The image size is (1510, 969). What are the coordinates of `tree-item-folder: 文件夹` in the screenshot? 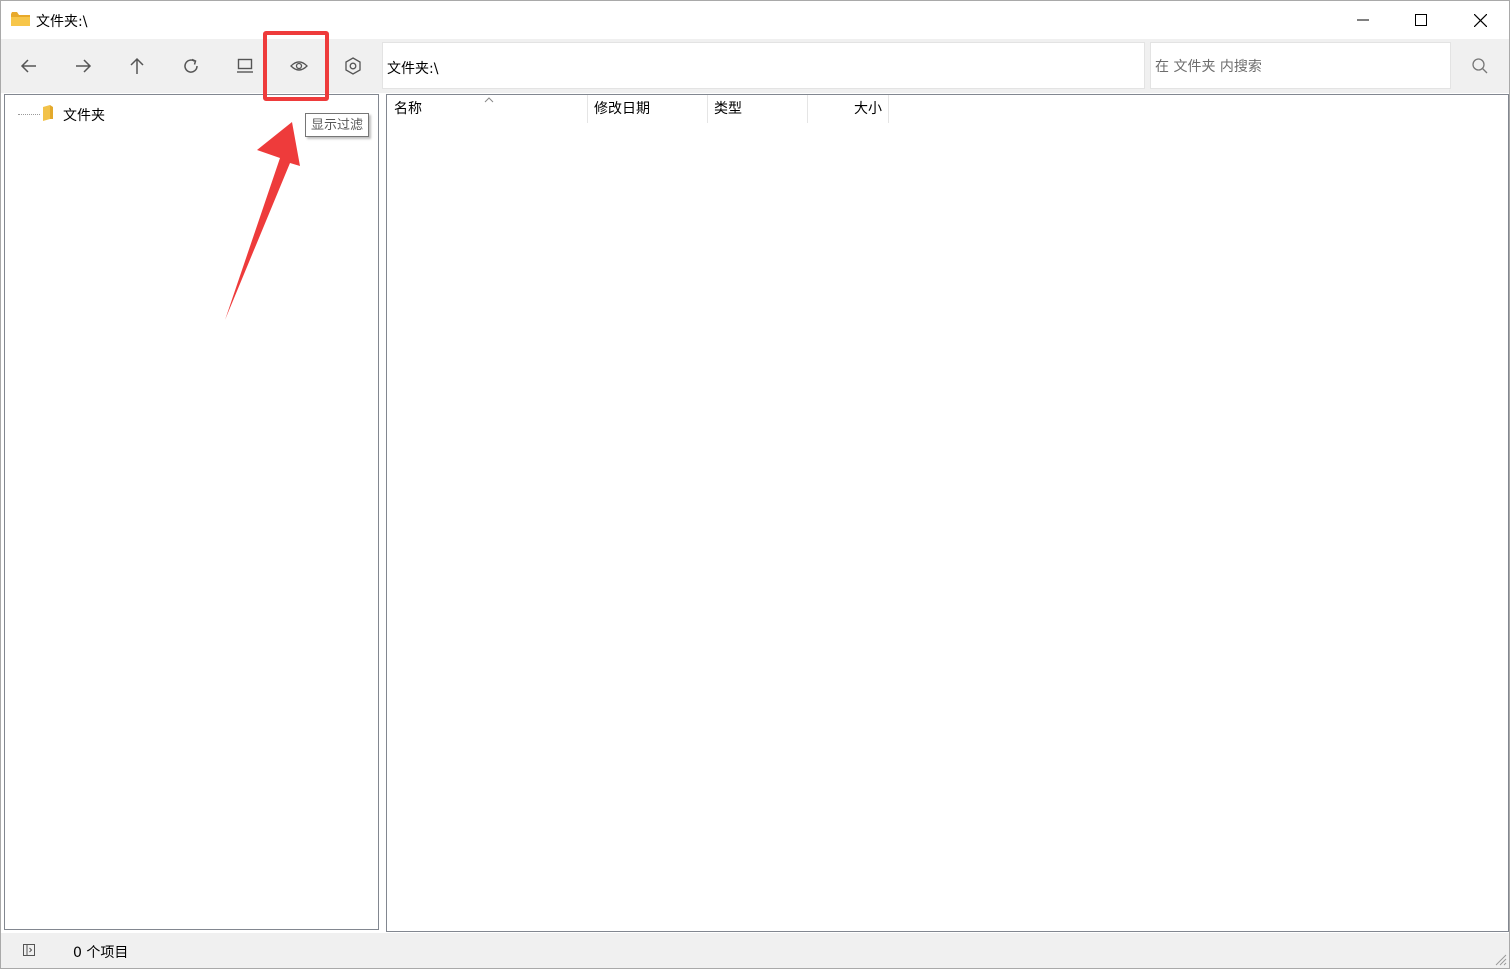 It's located at (84, 115).